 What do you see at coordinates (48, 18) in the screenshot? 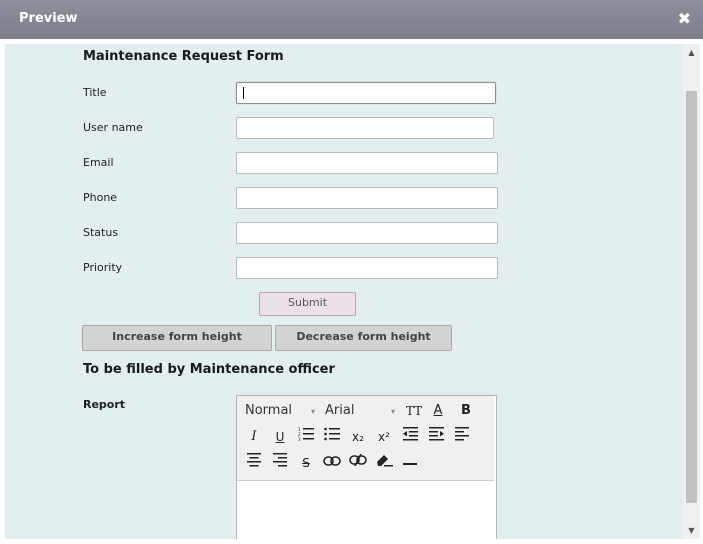
I see `dialog-title: Preview` at bounding box center [48, 18].